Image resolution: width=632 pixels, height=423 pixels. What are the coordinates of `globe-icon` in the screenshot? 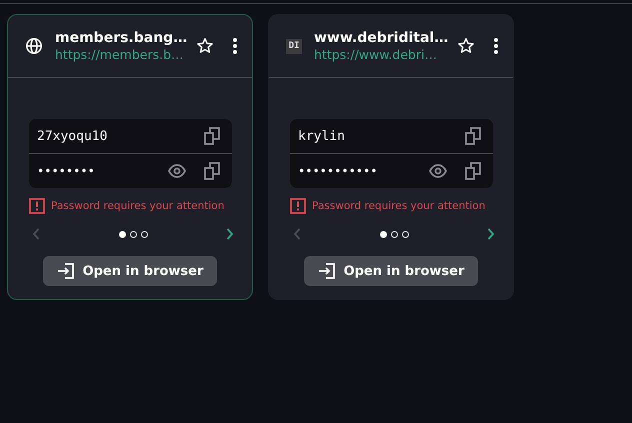 It's located at (34, 46).